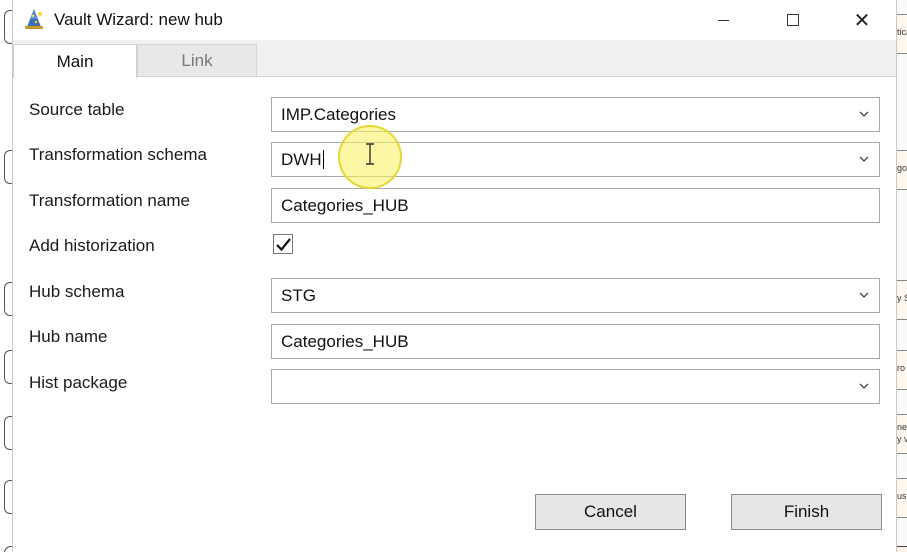  What do you see at coordinates (138, 19) in the screenshot?
I see `window-title: Vault Wizard: new hub` at bounding box center [138, 19].